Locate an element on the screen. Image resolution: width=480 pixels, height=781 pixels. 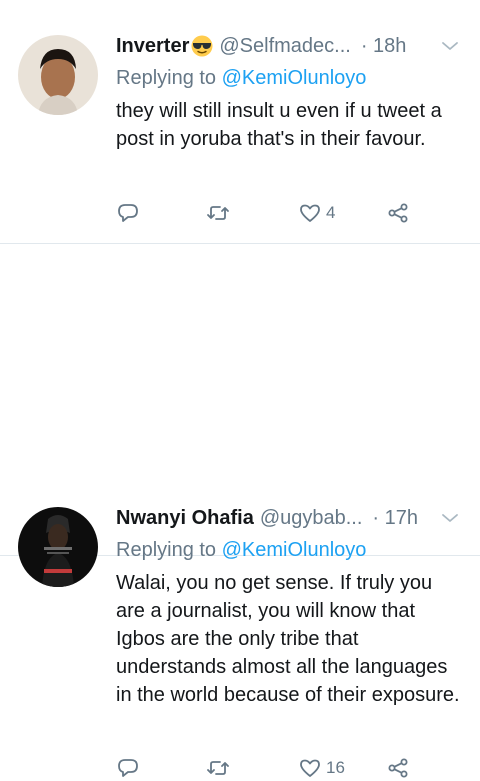
display-name: Inverter is located at coordinates (152, 46).